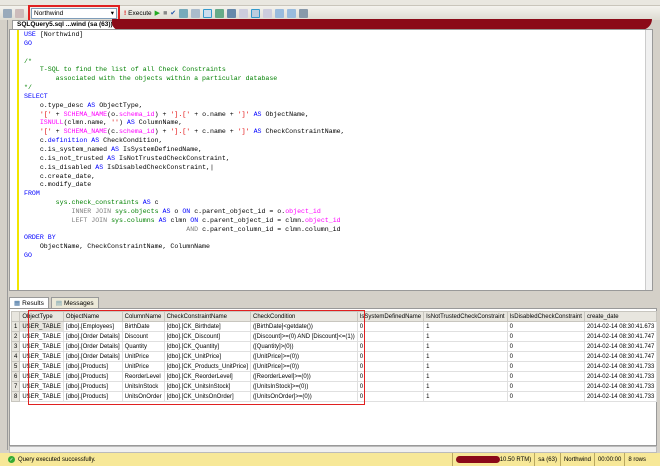 This screenshot has width=660, height=466. I want to click on table-cell: ([UnitsOnOrder]>=(0)), so click(304, 396).